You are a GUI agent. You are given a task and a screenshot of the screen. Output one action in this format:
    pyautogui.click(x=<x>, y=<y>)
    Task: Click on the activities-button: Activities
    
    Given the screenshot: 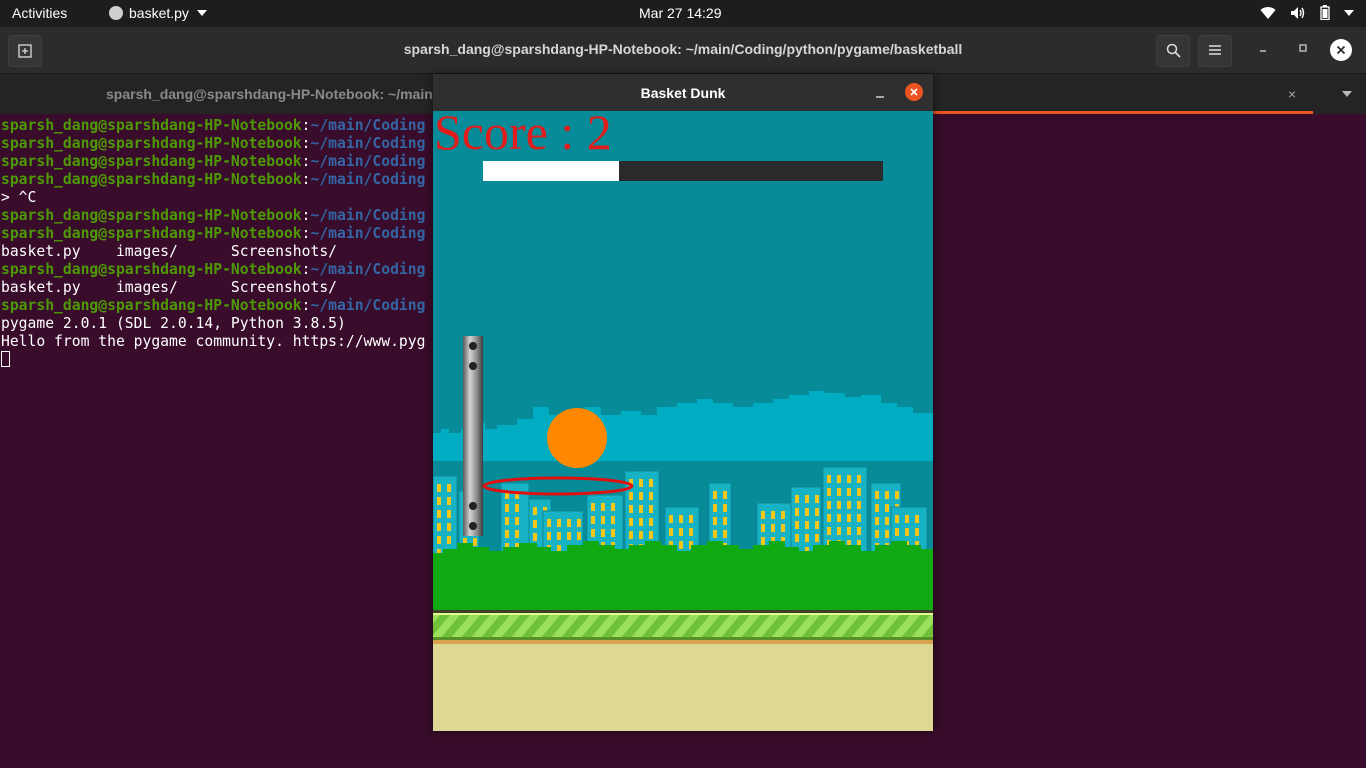 What is the action you would take?
    pyautogui.click(x=39, y=13)
    